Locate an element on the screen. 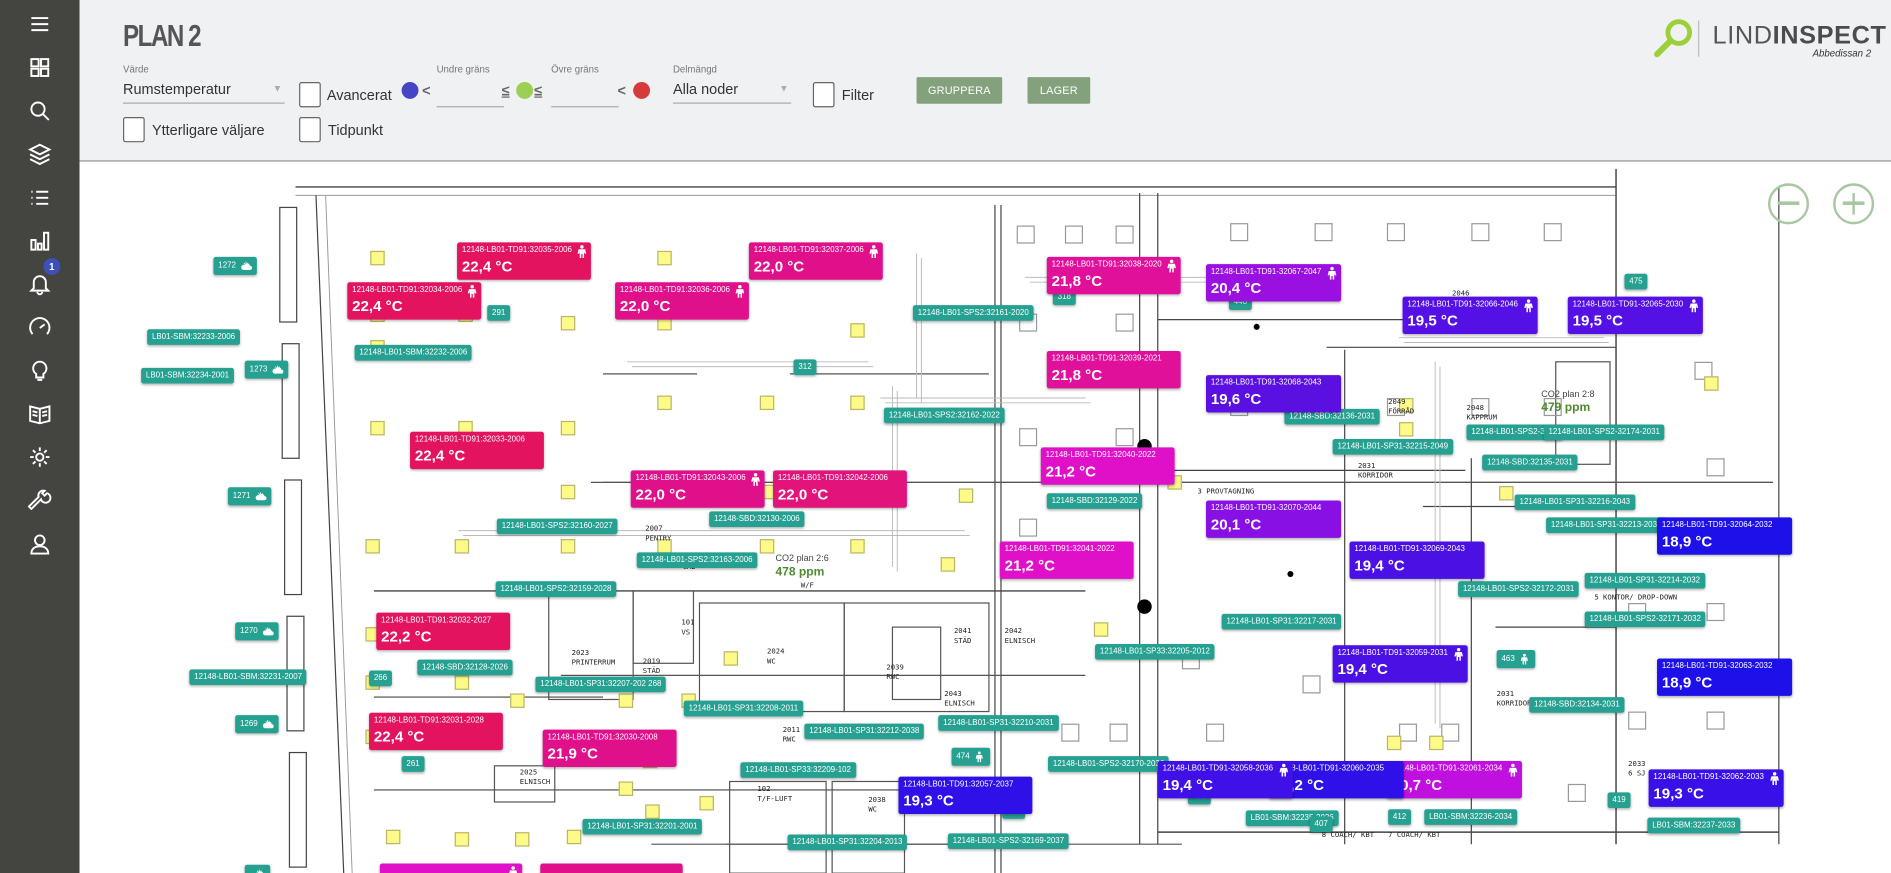 This screenshot has height=873, width=1891. sensor-chip: LB01-SBM:32236-2034 is located at coordinates (1471, 817).